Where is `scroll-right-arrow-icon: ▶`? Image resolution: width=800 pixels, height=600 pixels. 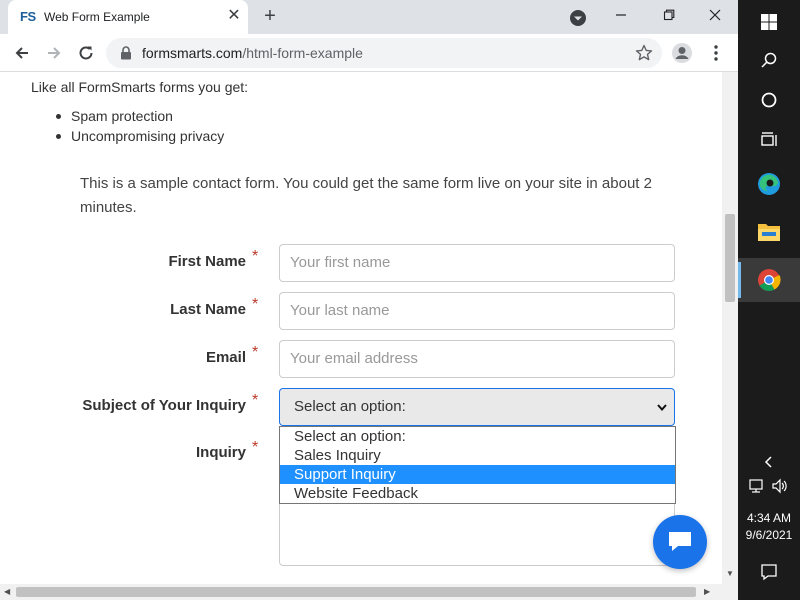
scroll-right-arrow-icon: ▶ is located at coordinates (707, 591).